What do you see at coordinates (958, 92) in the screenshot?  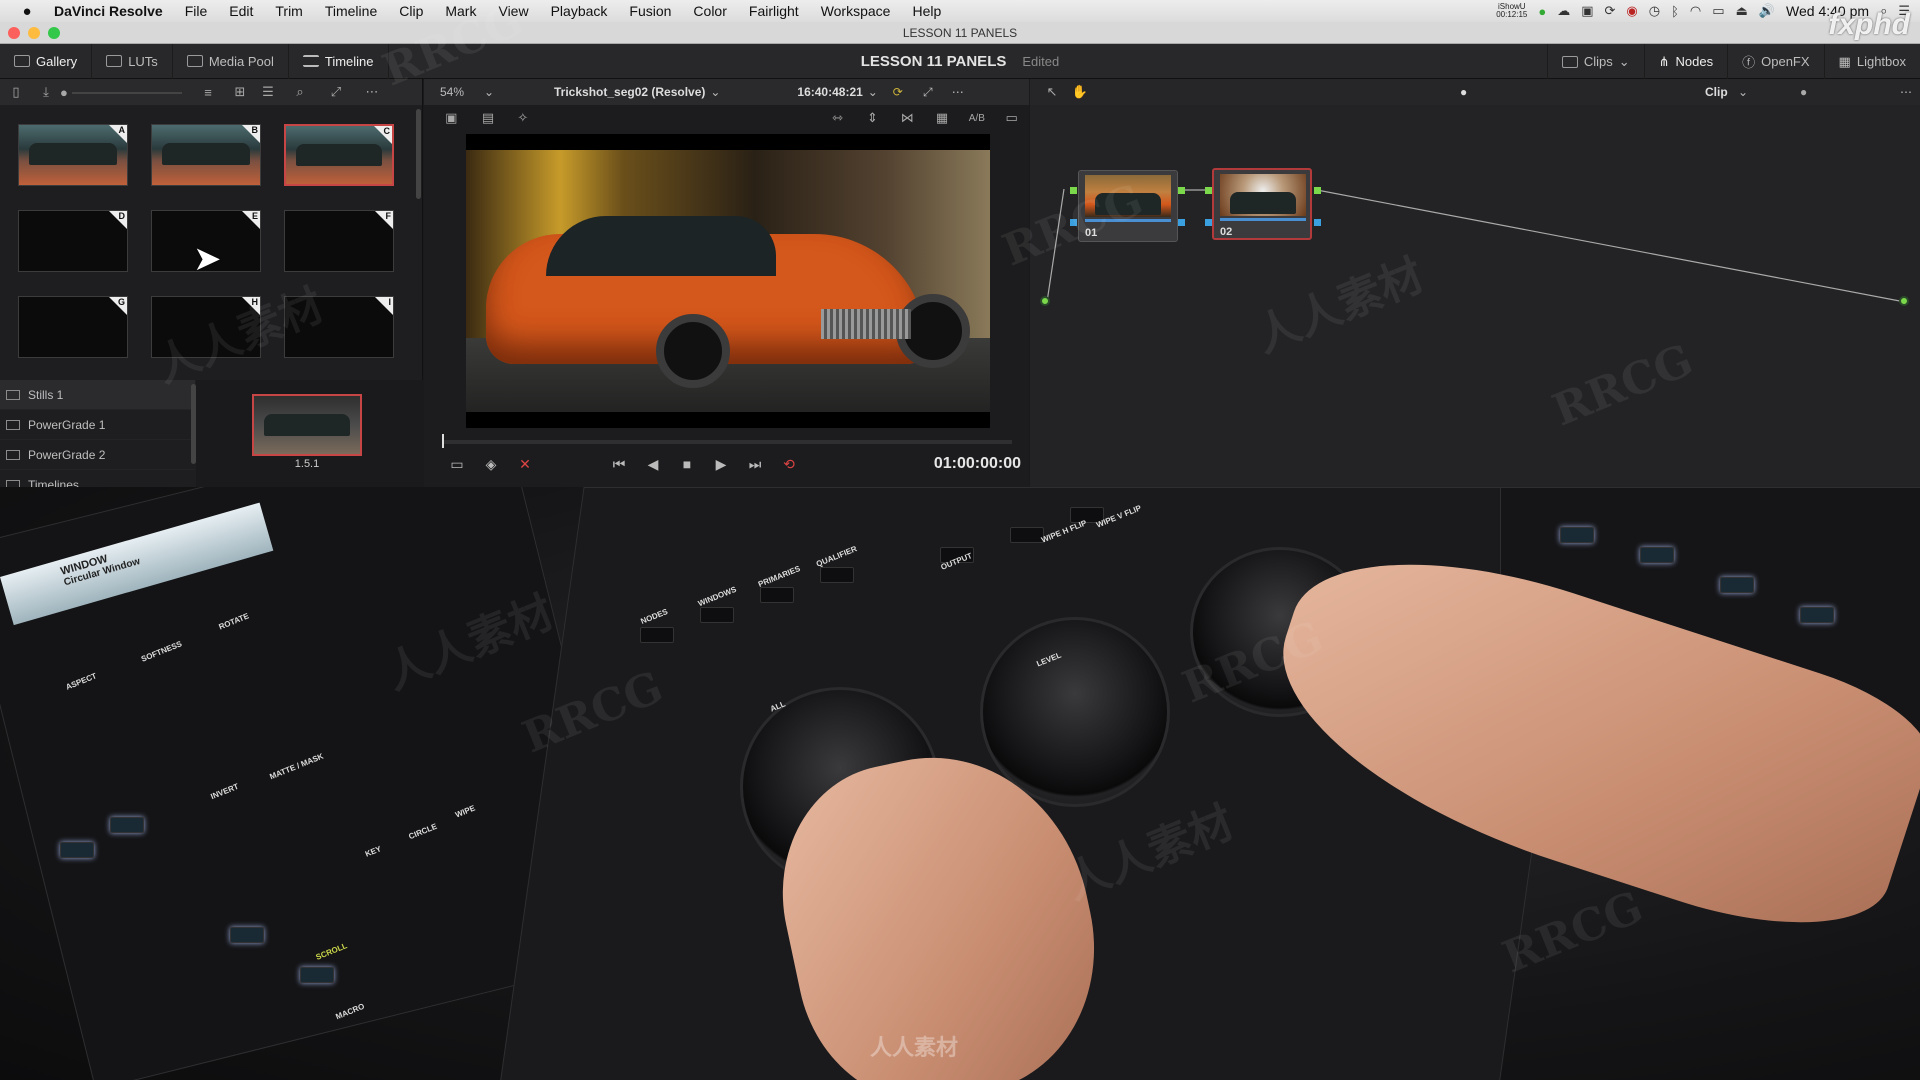 I see `viewer-more-icon: ⋯` at bounding box center [958, 92].